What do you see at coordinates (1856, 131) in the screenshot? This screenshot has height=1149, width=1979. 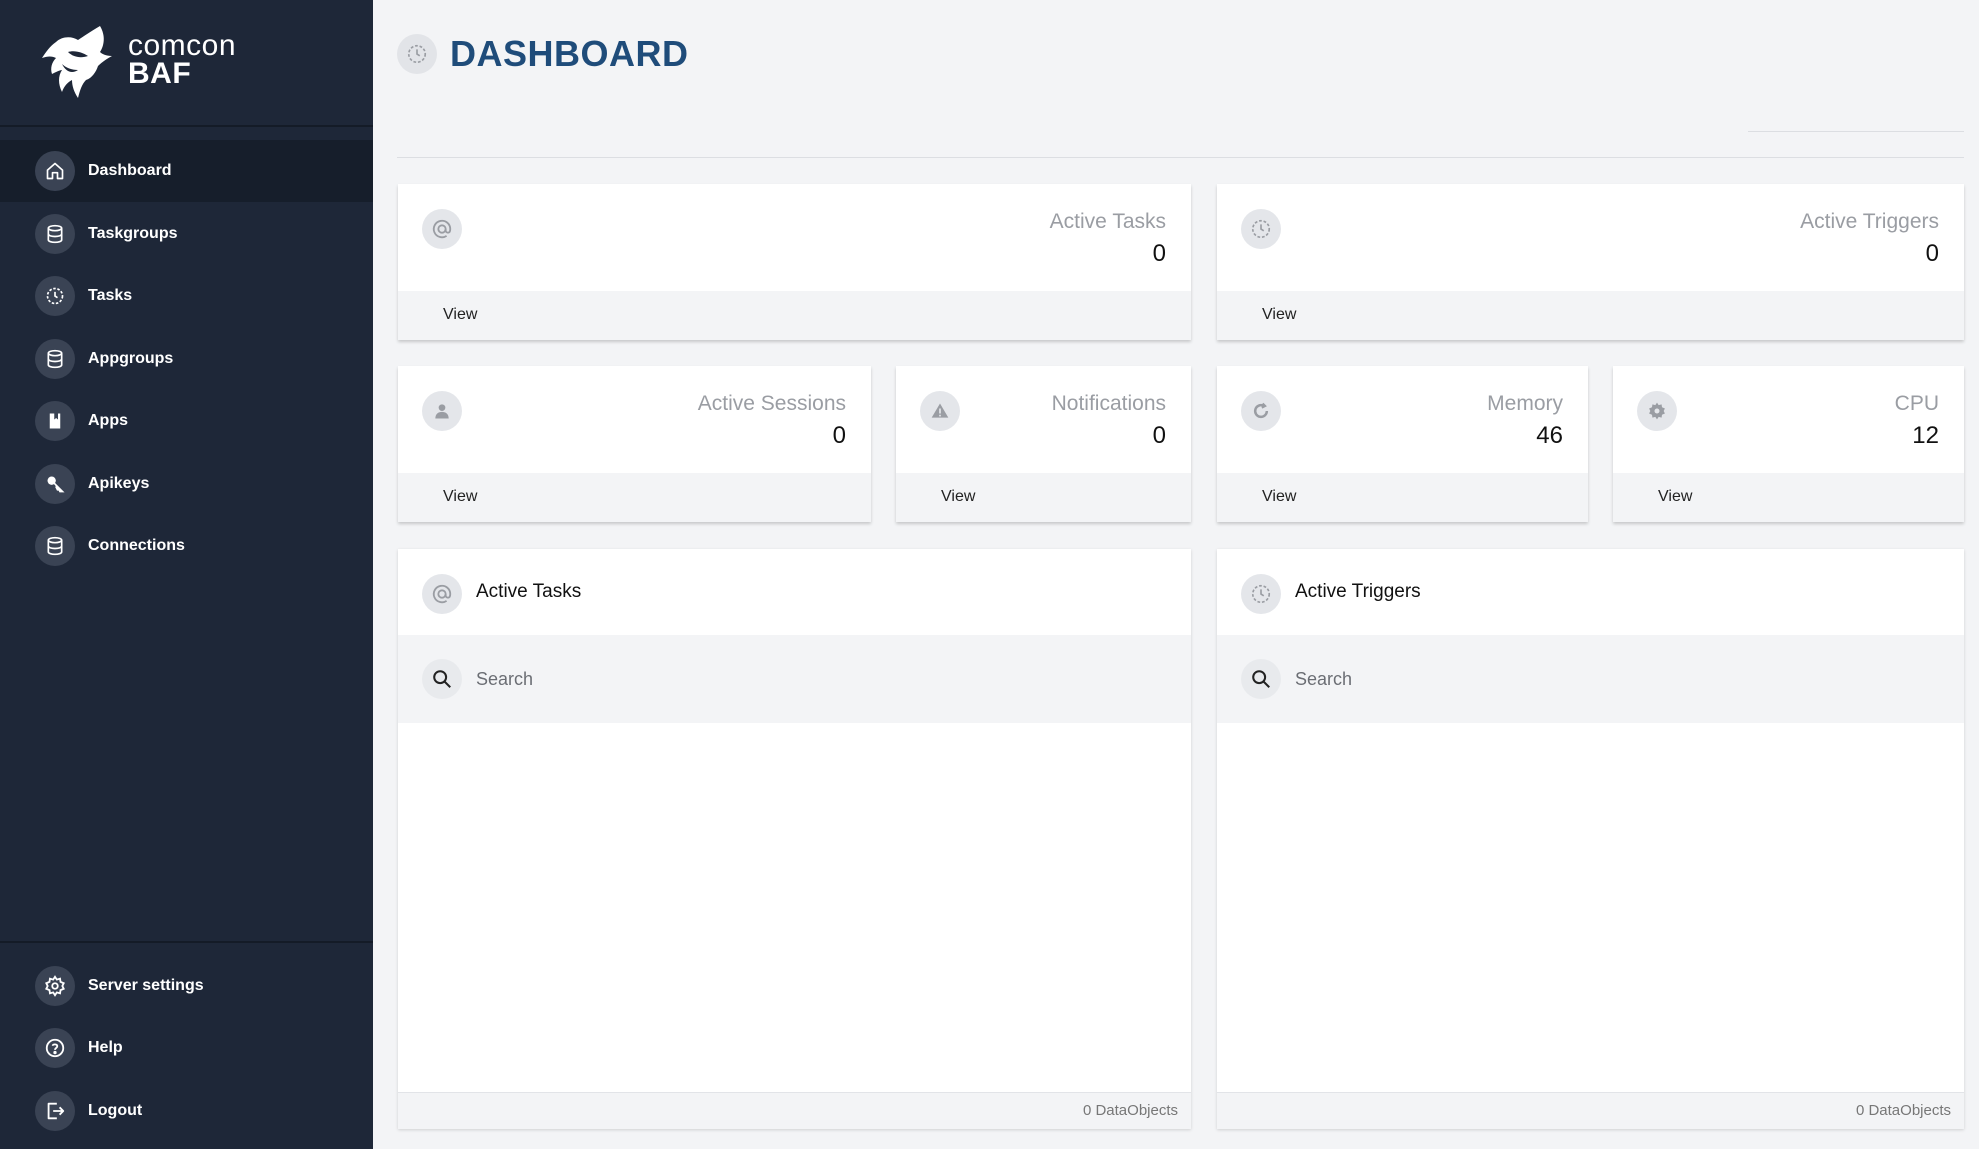 I see `header-divider-short` at bounding box center [1856, 131].